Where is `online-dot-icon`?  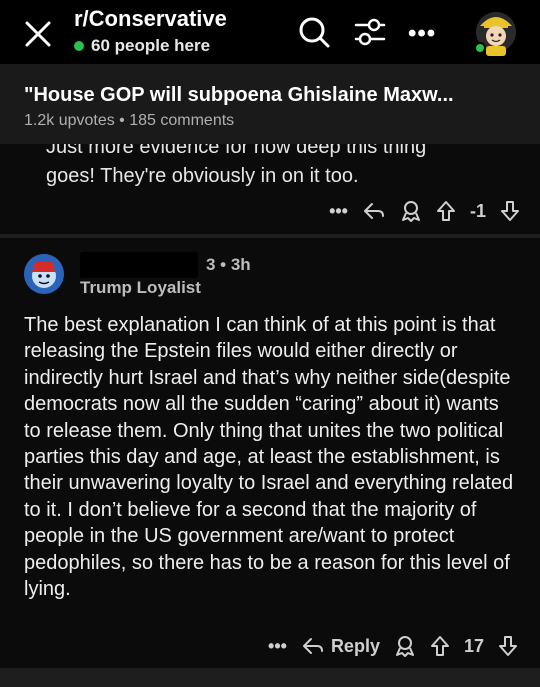 online-dot-icon is located at coordinates (79, 46).